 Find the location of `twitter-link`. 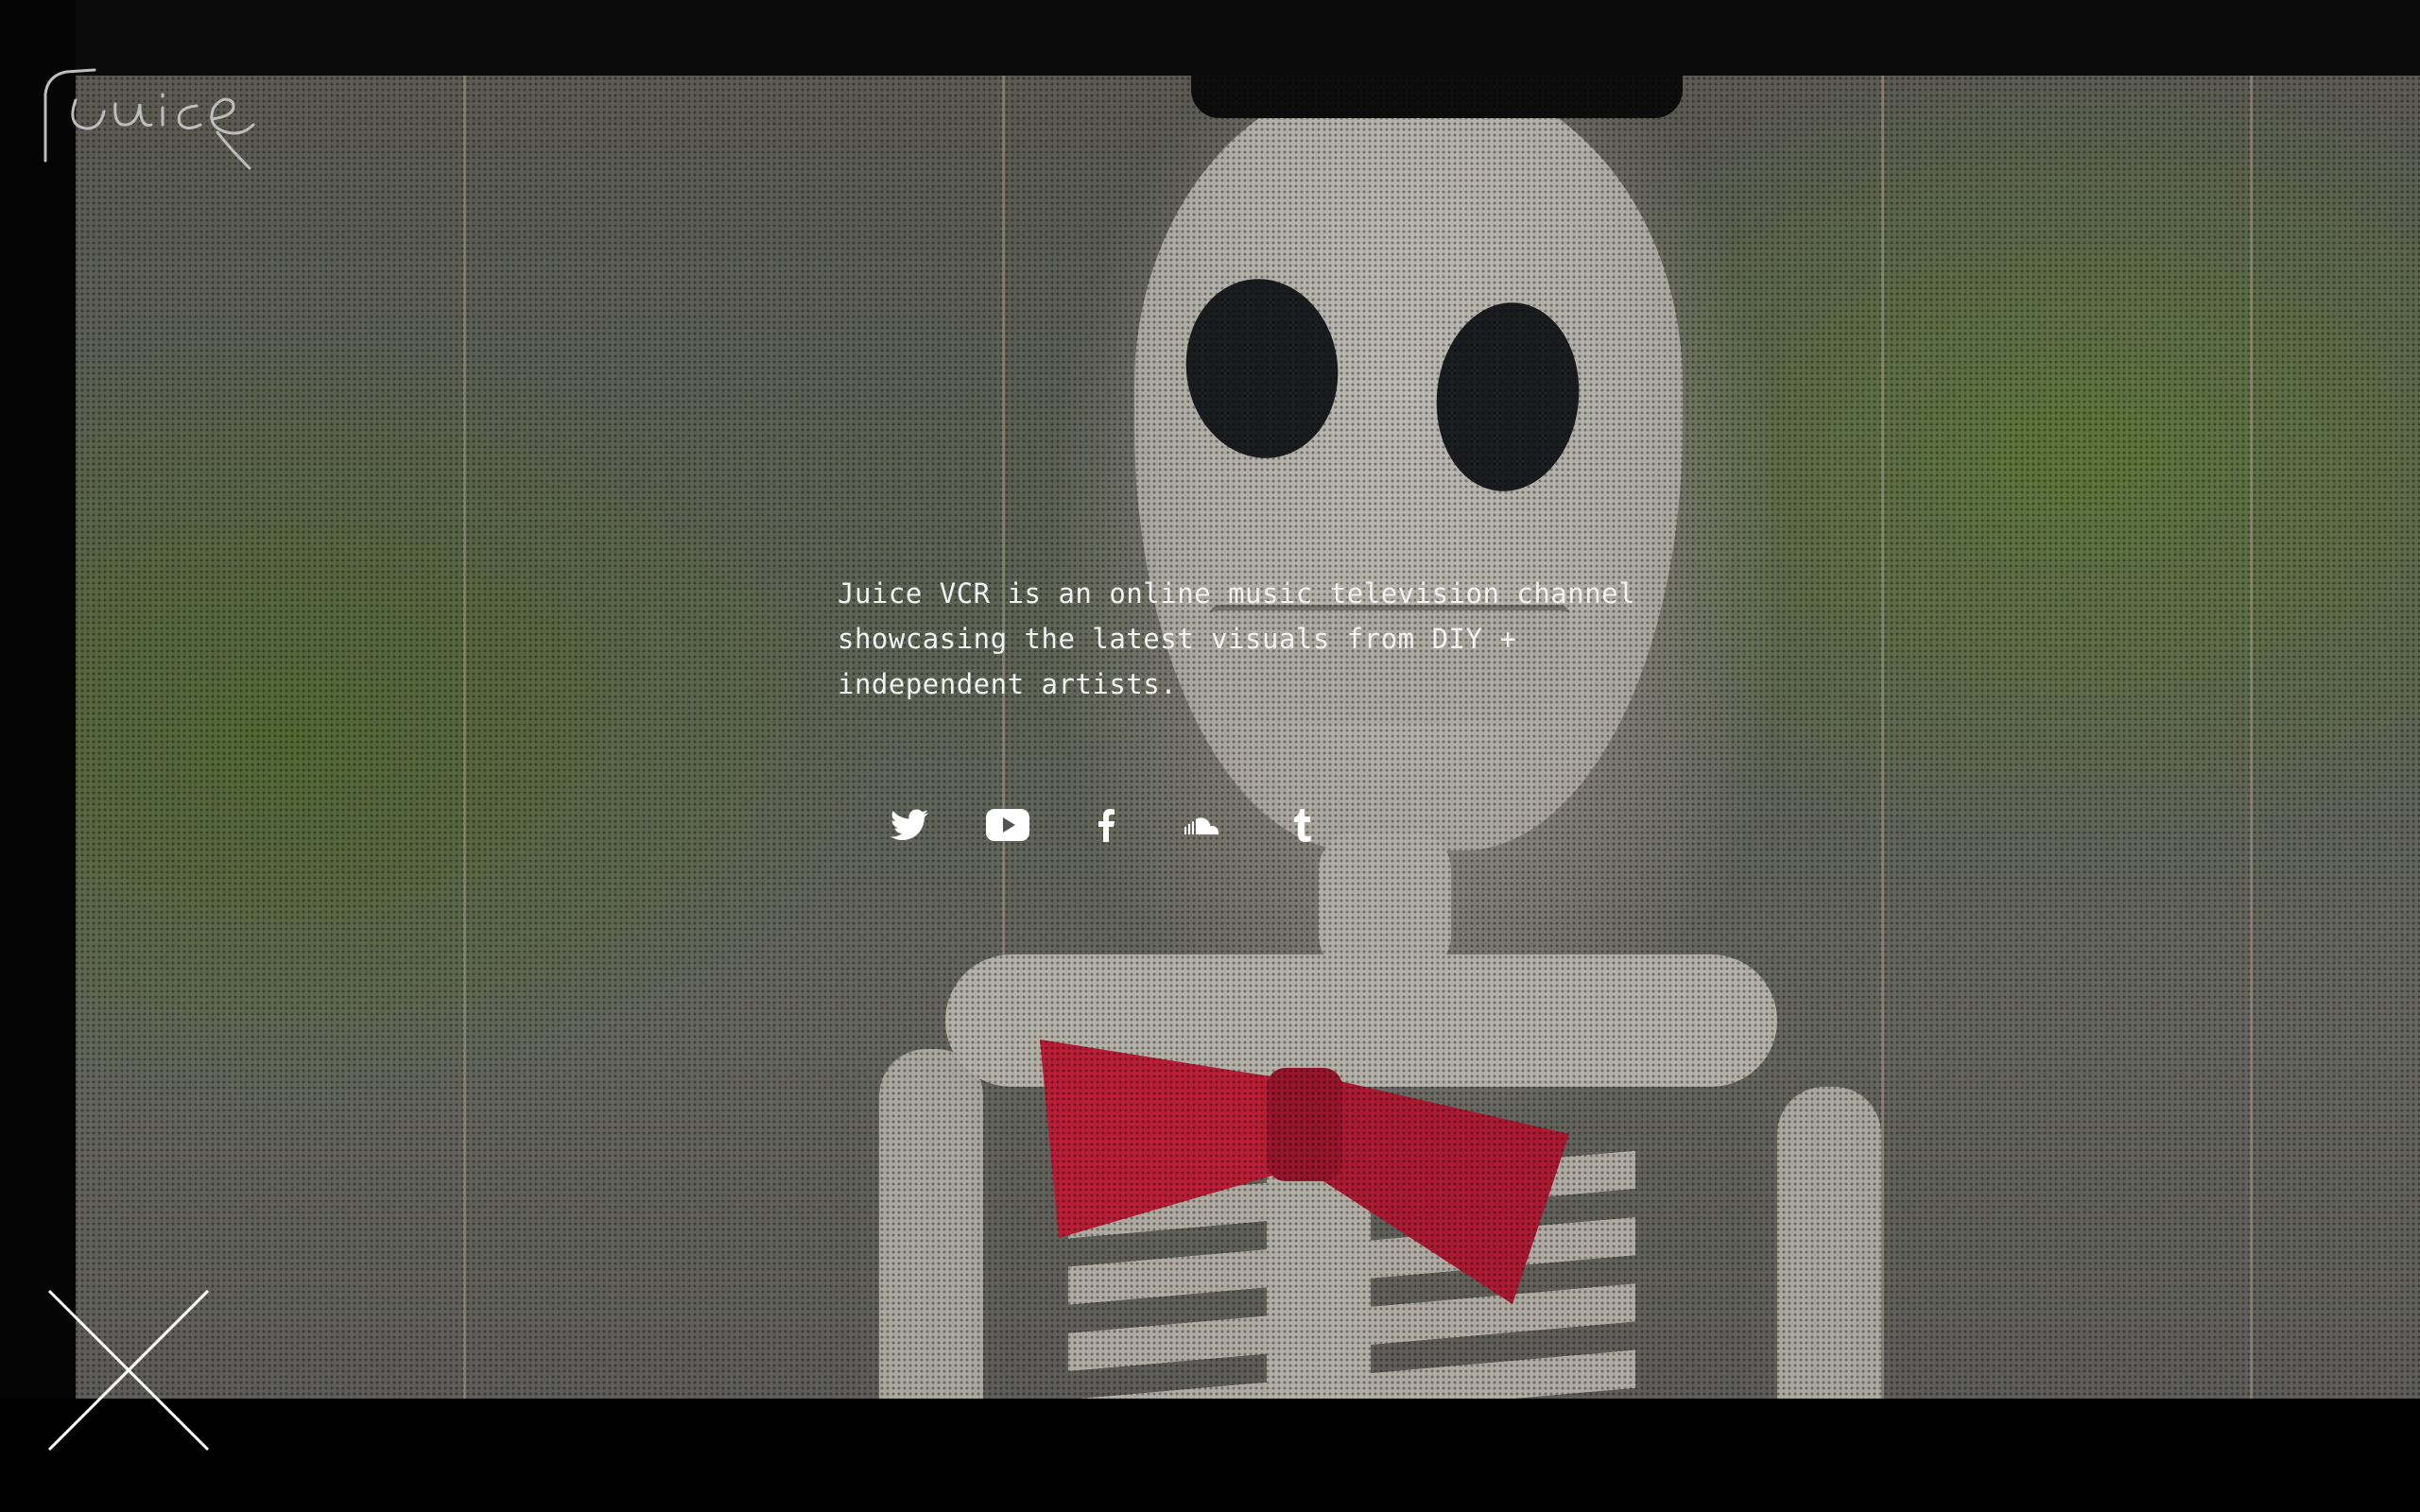

twitter-link is located at coordinates (909, 825).